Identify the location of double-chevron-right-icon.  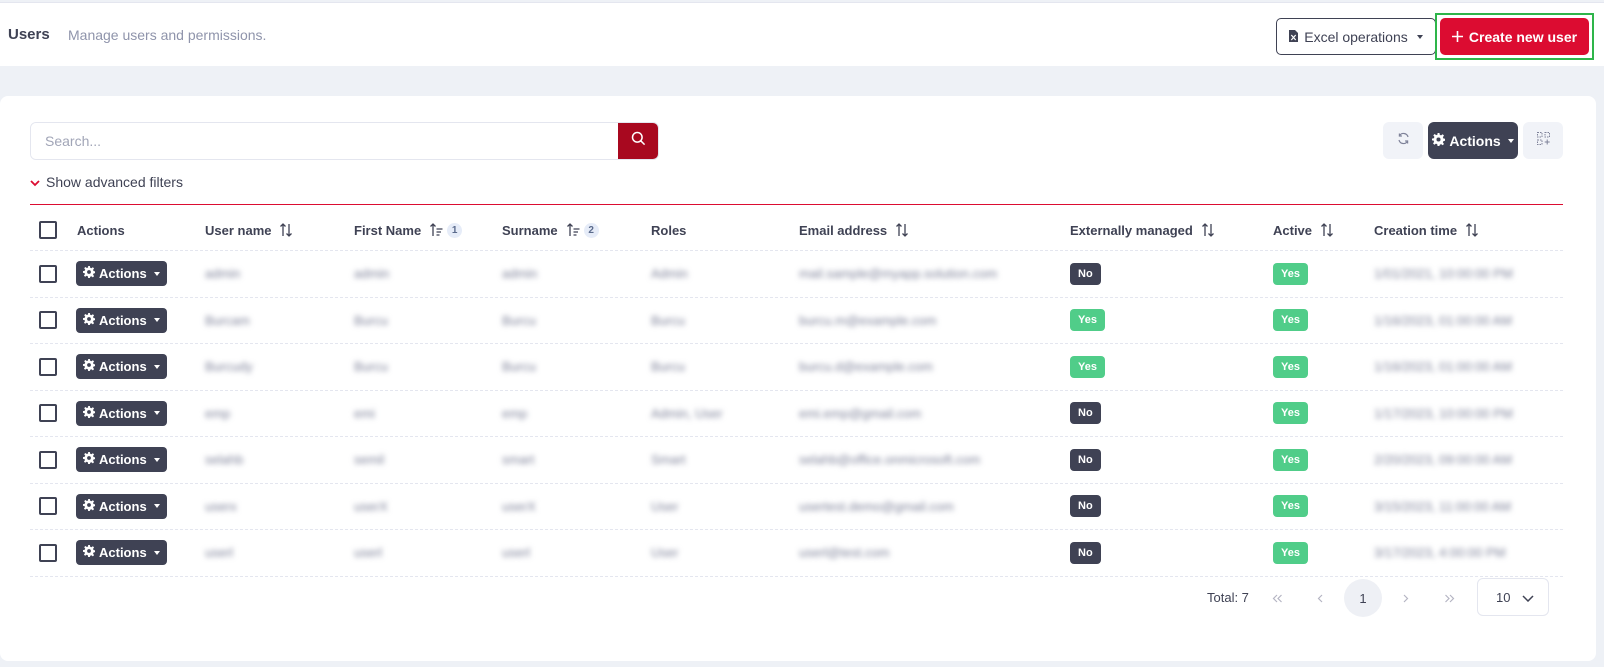
(1449, 598).